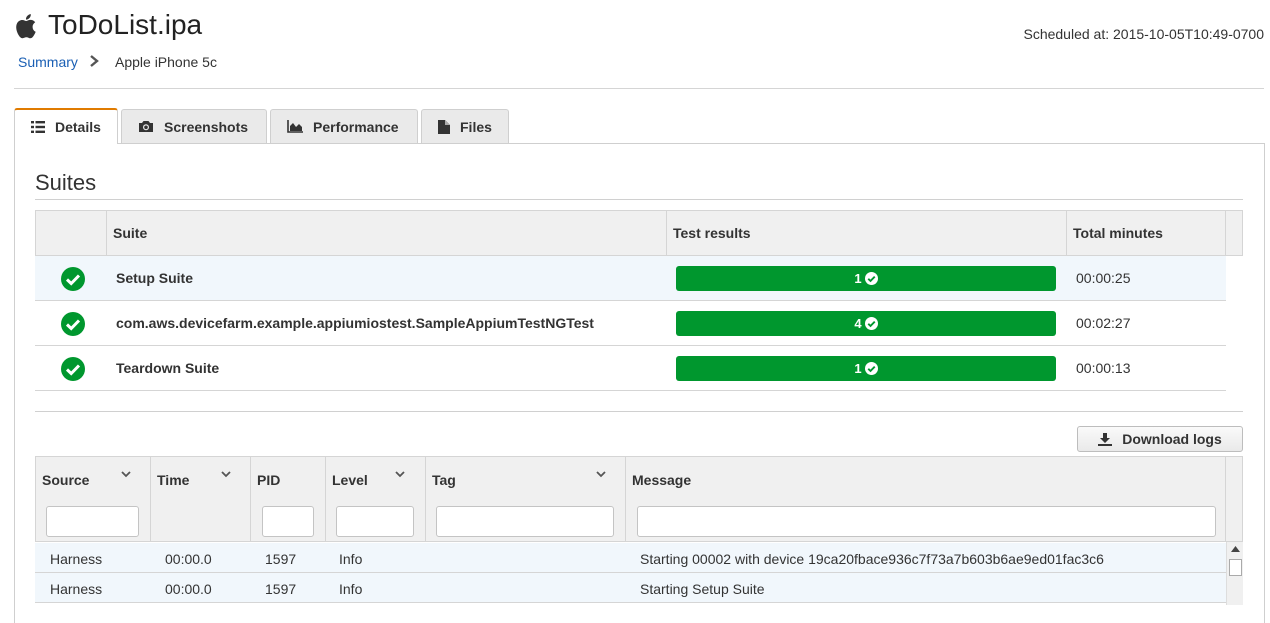 The width and height of the screenshot is (1270, 623). Describe the element at coordinates (639, 88) in the screenshot. I see `header-divider` at that location.